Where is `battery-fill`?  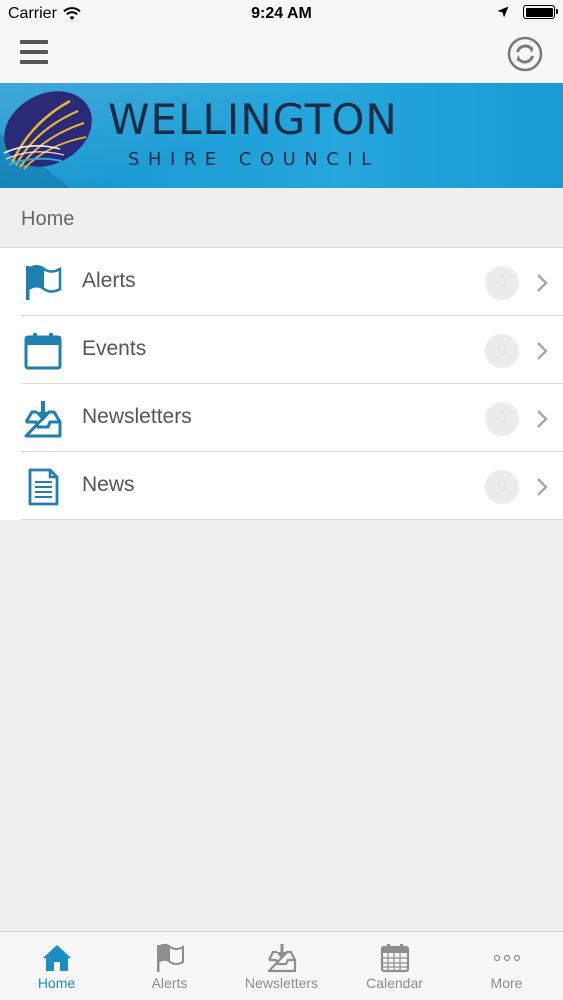
battery-fill is located at coordinates (539, 12).